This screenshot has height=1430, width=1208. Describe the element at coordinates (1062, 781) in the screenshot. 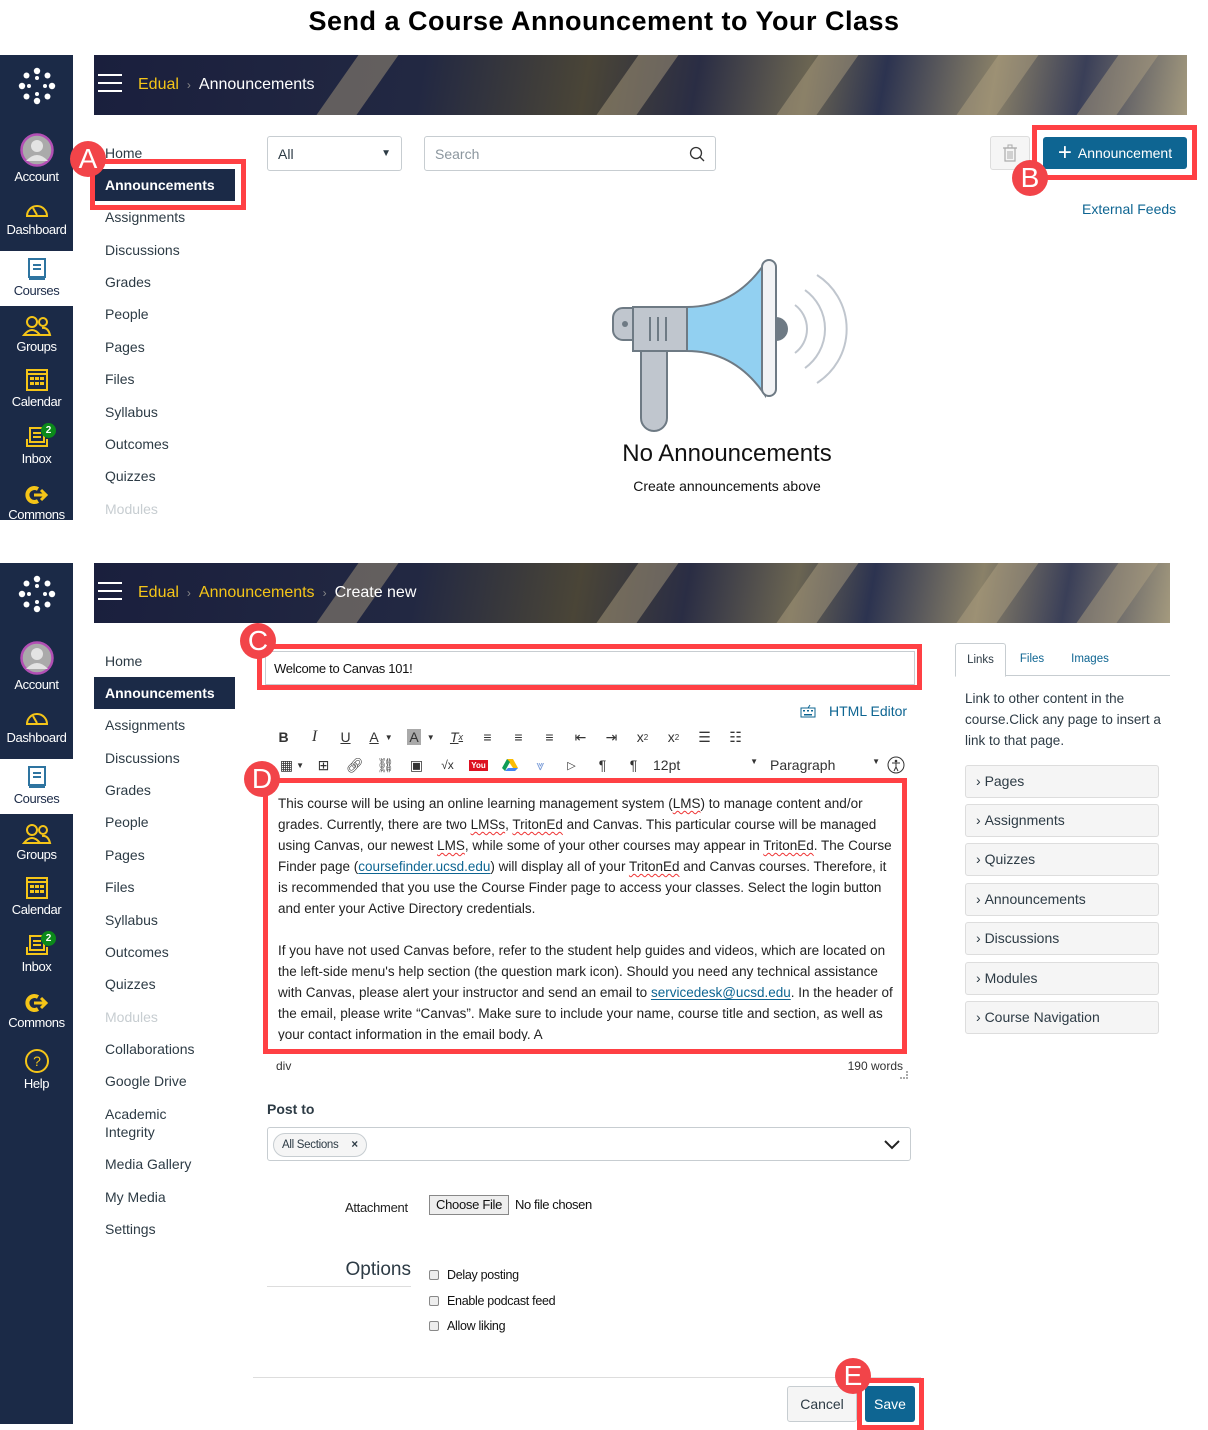

I see `side-section-pages: › Pages` at that location.